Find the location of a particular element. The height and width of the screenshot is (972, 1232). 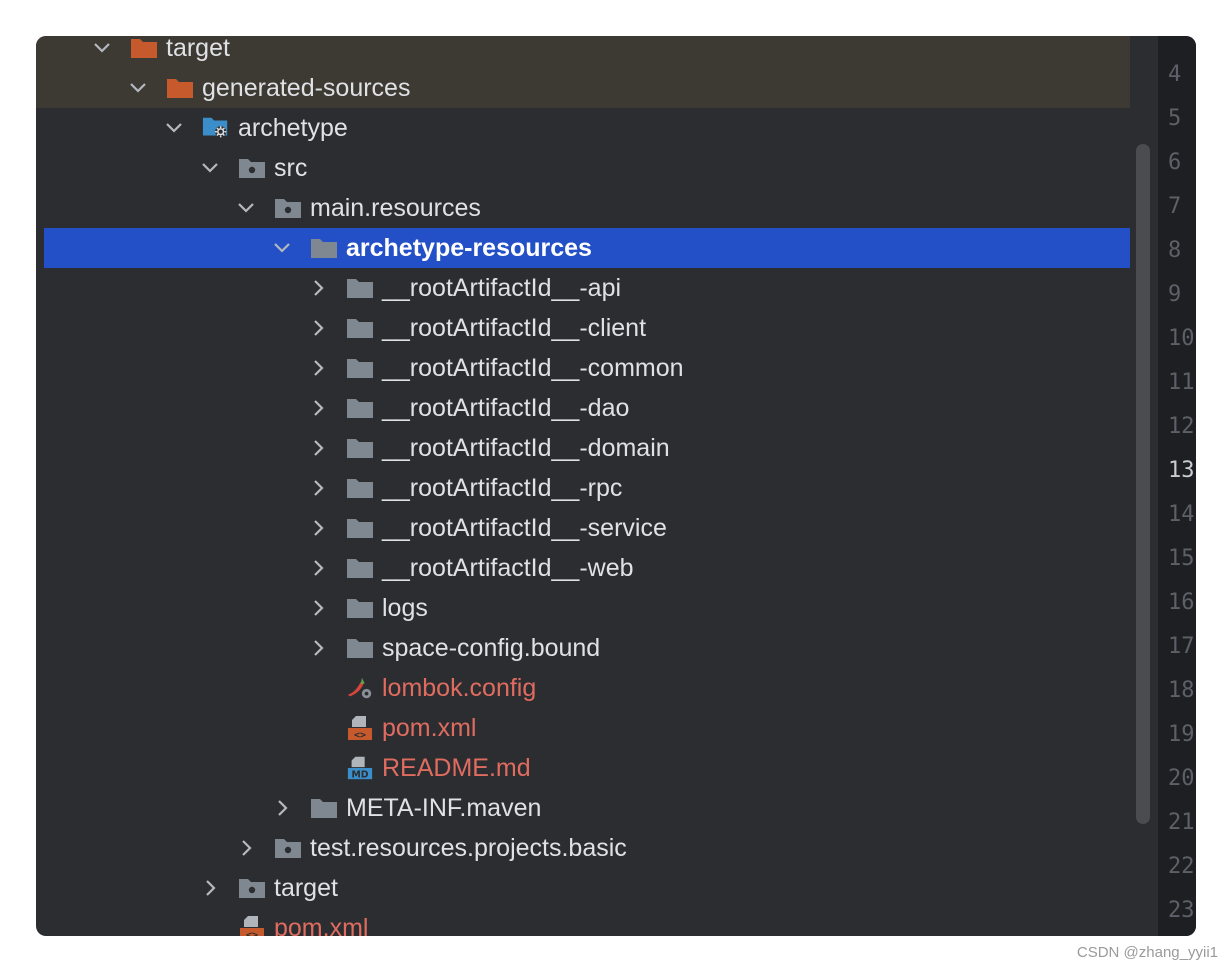

tree-item: archetype is located at coordinates (583, 128).